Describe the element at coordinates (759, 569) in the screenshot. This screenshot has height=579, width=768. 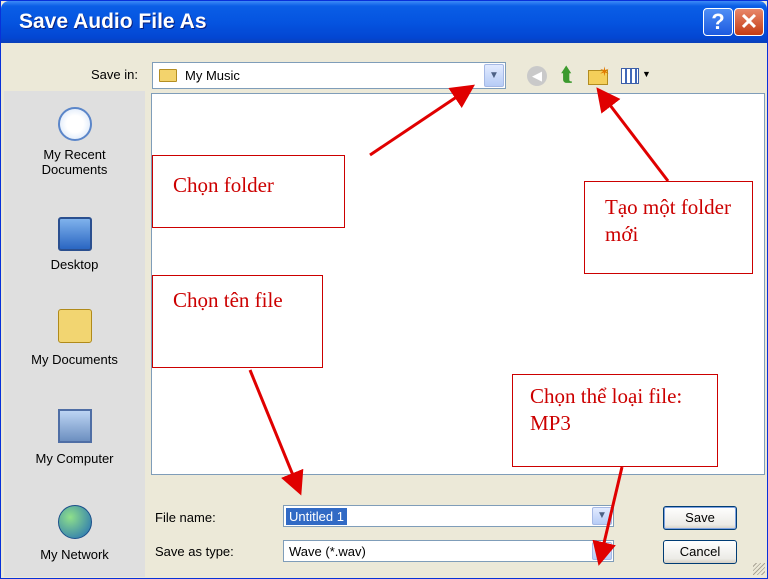
I see `resize-grip` at that location.